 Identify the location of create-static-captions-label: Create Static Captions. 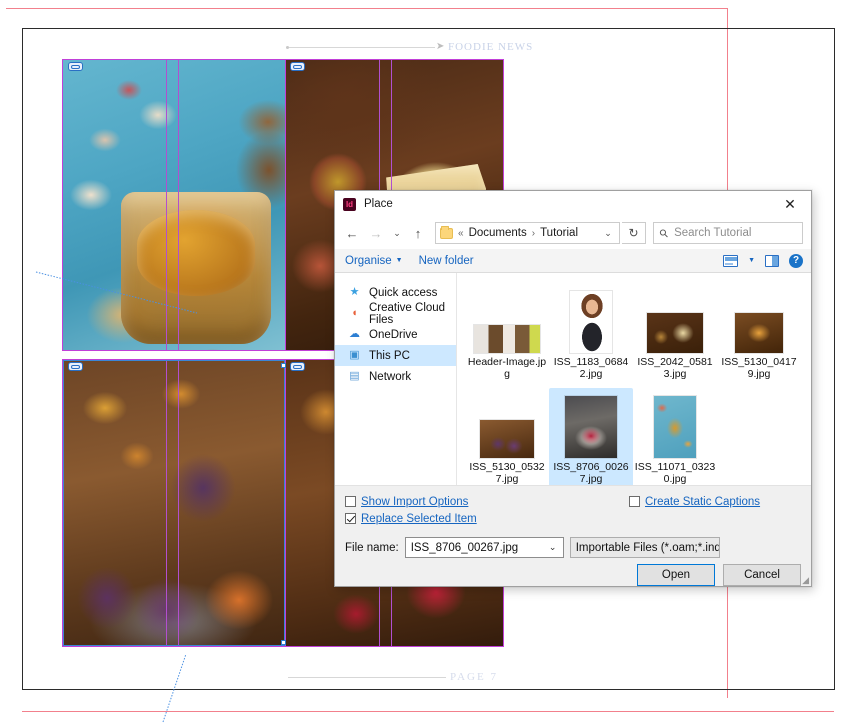
(703, 501).